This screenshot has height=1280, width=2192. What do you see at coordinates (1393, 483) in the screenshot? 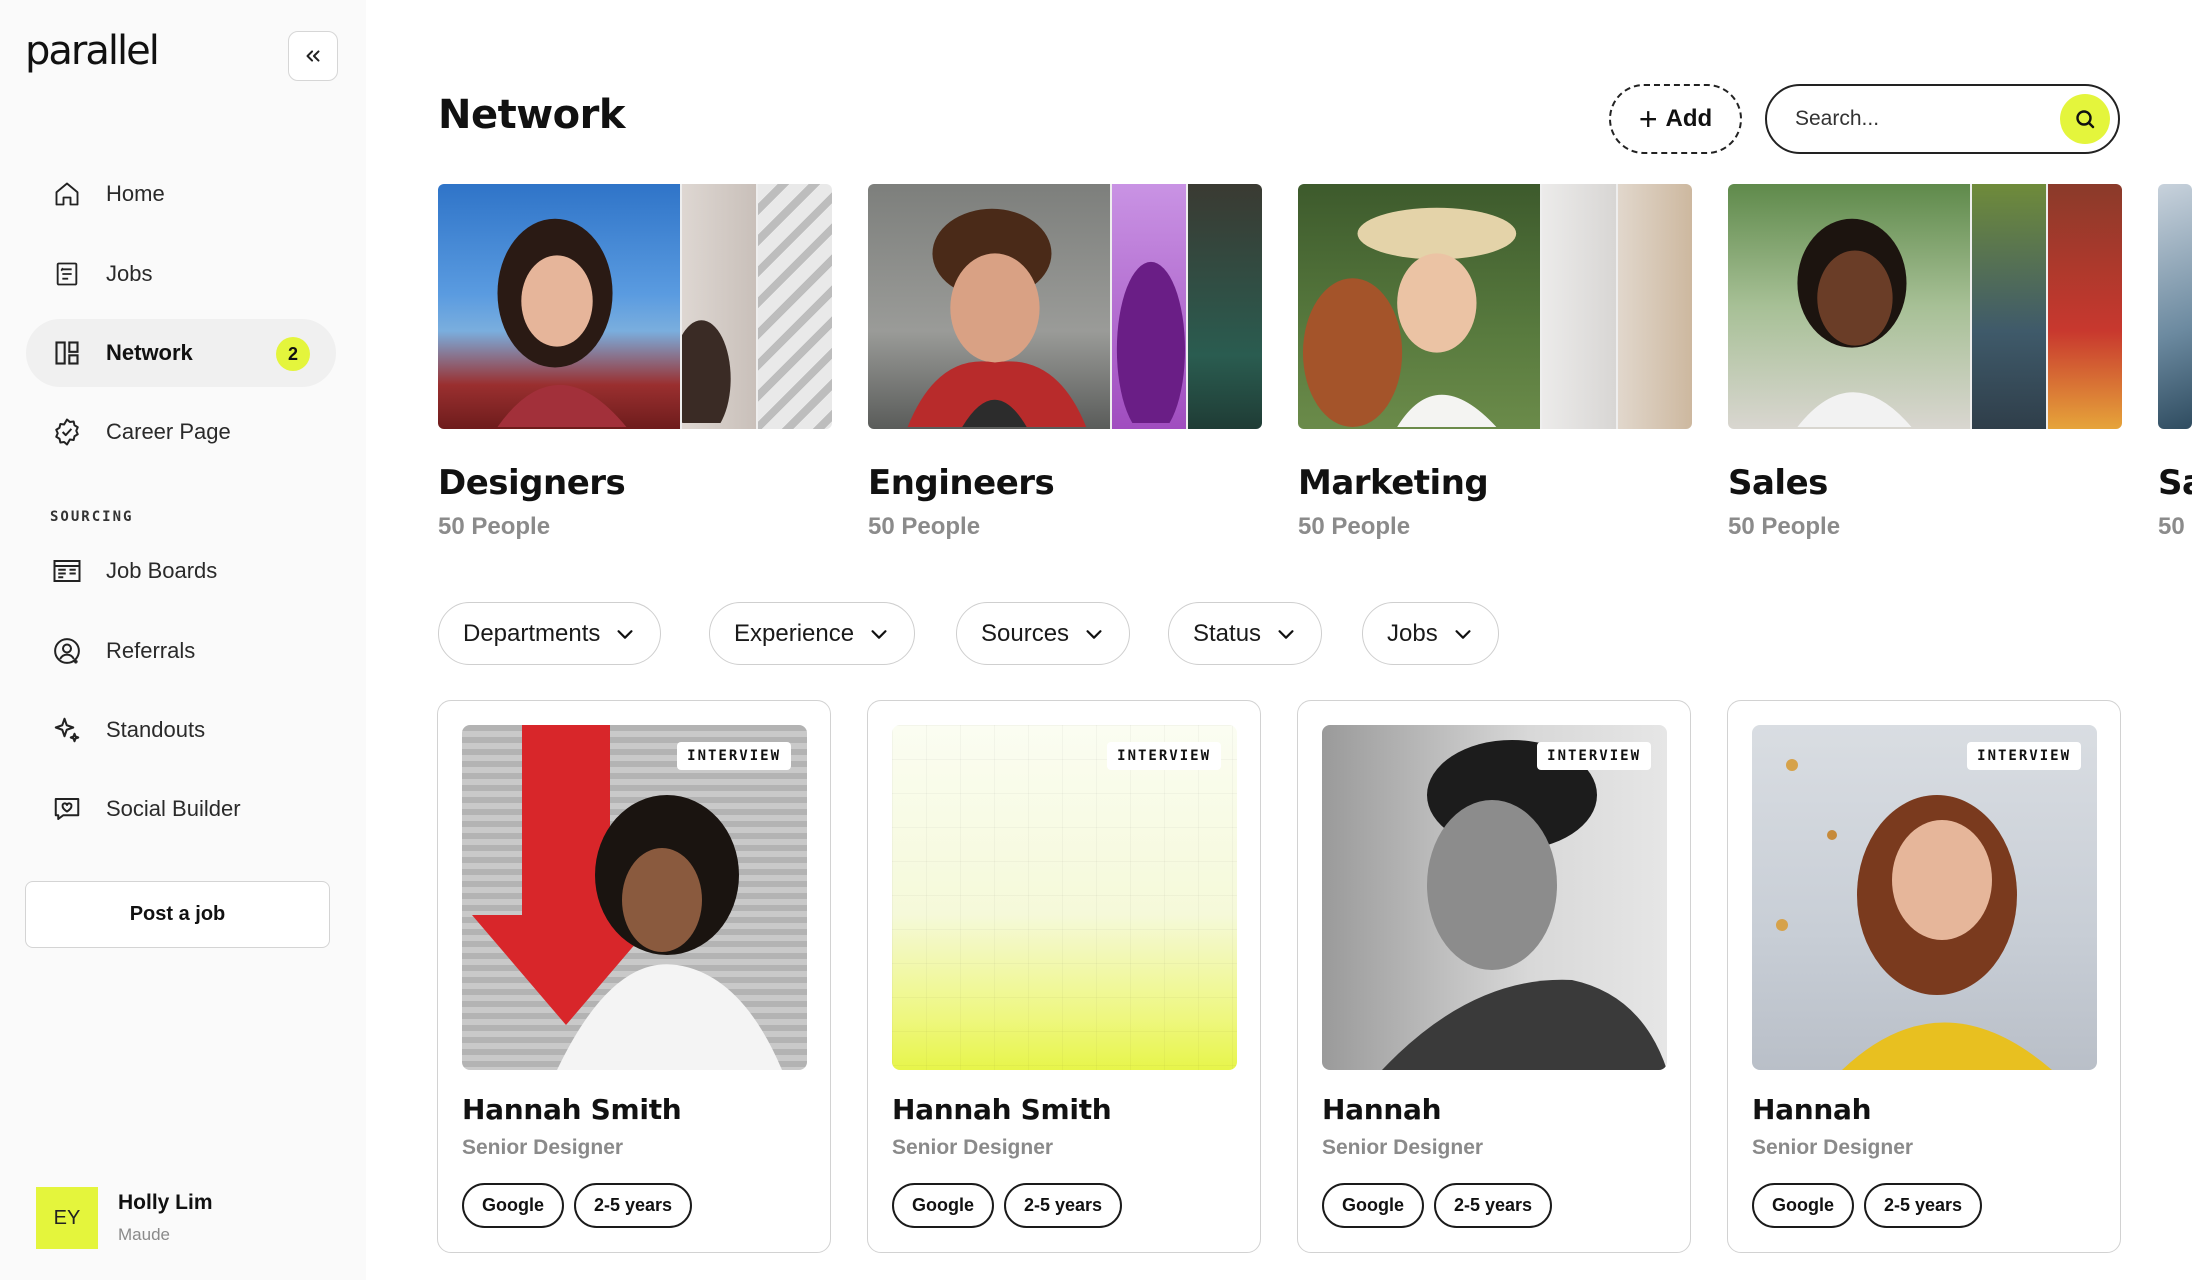
I see `group-title: Marketing` at bounding box center [1393, 483].